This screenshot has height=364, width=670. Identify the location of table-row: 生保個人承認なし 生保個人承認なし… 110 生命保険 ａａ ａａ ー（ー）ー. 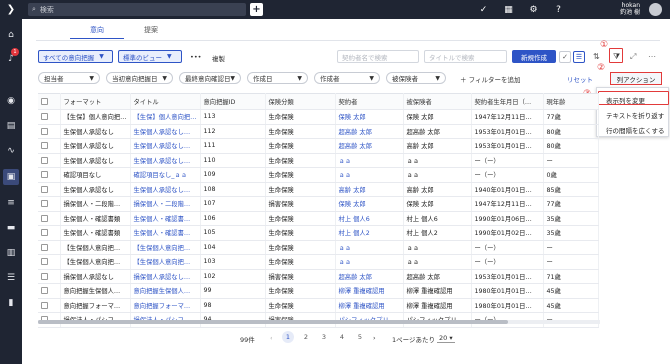
(318, 160).